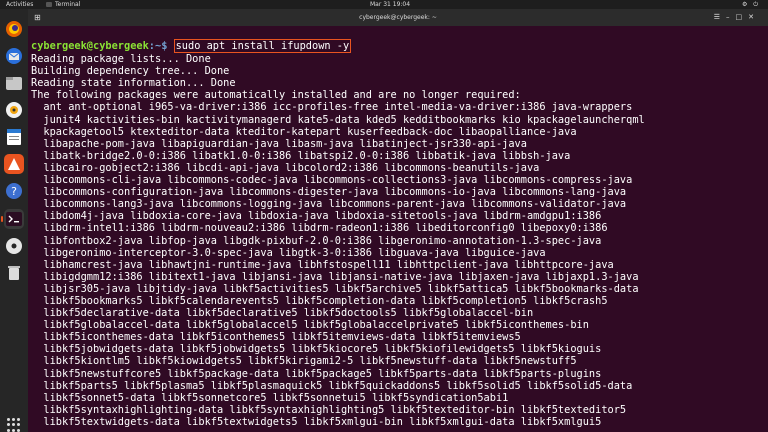 The width and height of the screenshot is (768, 432). Describe the element at coordinates (14, 425) in the screenshot. I see `show-apps-icon` at that location.